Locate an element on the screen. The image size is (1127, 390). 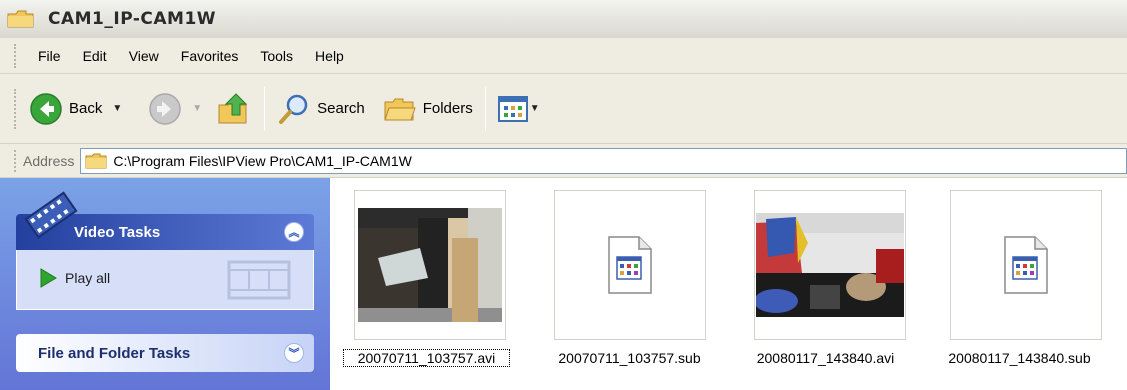
menu-help: Help is located at coordinates (329, 56).